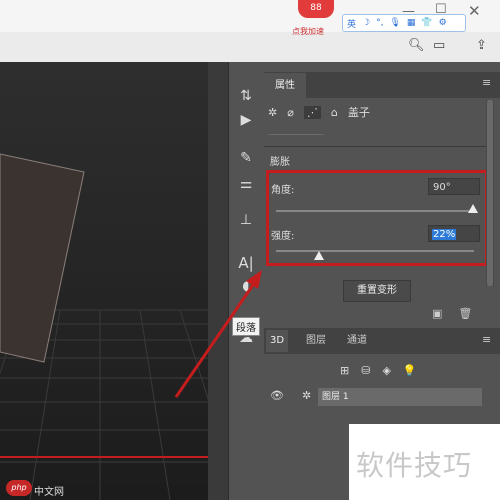 This screenshot has width=500, height=500. I want to click on php-logo: php, so click(19, 488).